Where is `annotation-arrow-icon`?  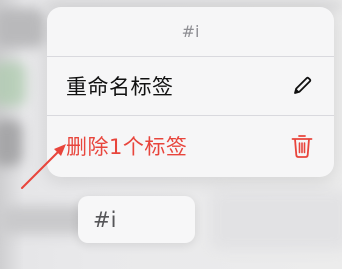 annotation-arrow-icon is located at coordinates (43, 166).